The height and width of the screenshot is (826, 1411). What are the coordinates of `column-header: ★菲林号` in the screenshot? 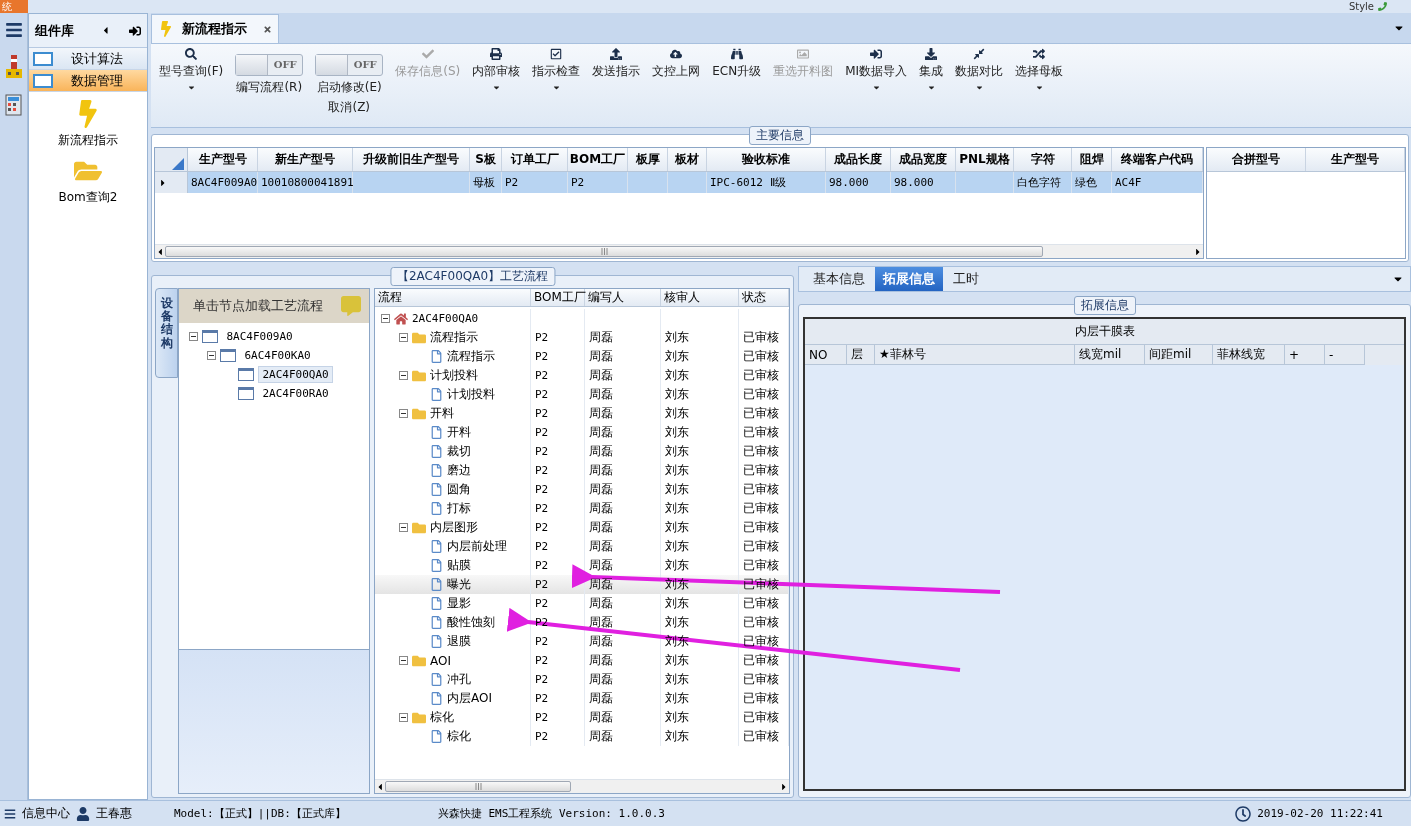 It's located at (975, 355).